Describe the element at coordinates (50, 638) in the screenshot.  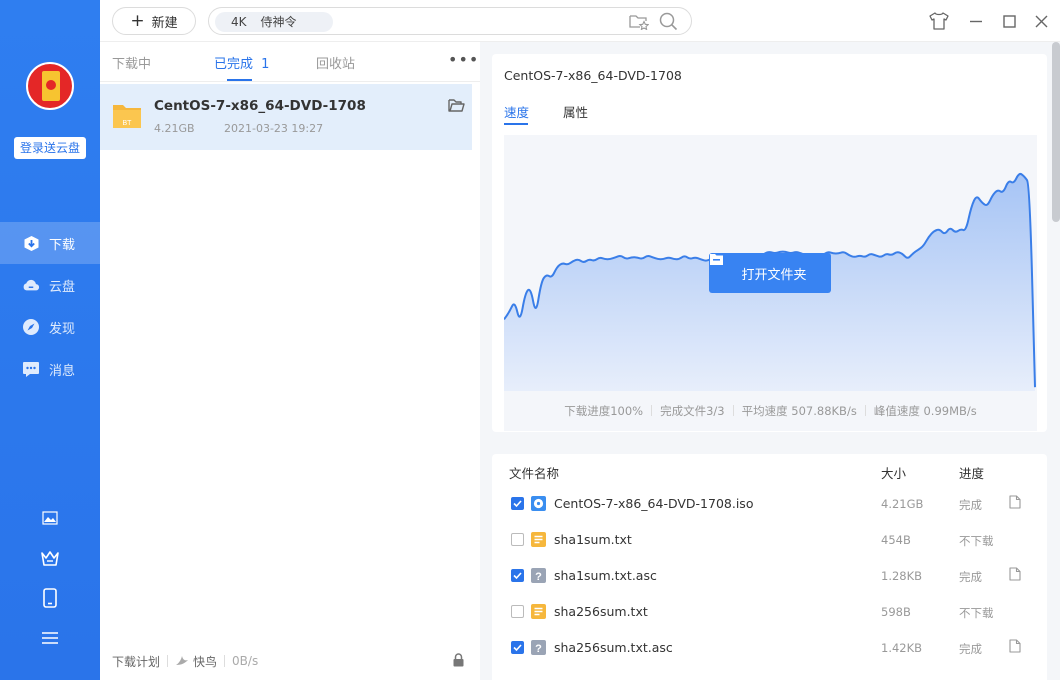
I see `menu-icon` at that location.